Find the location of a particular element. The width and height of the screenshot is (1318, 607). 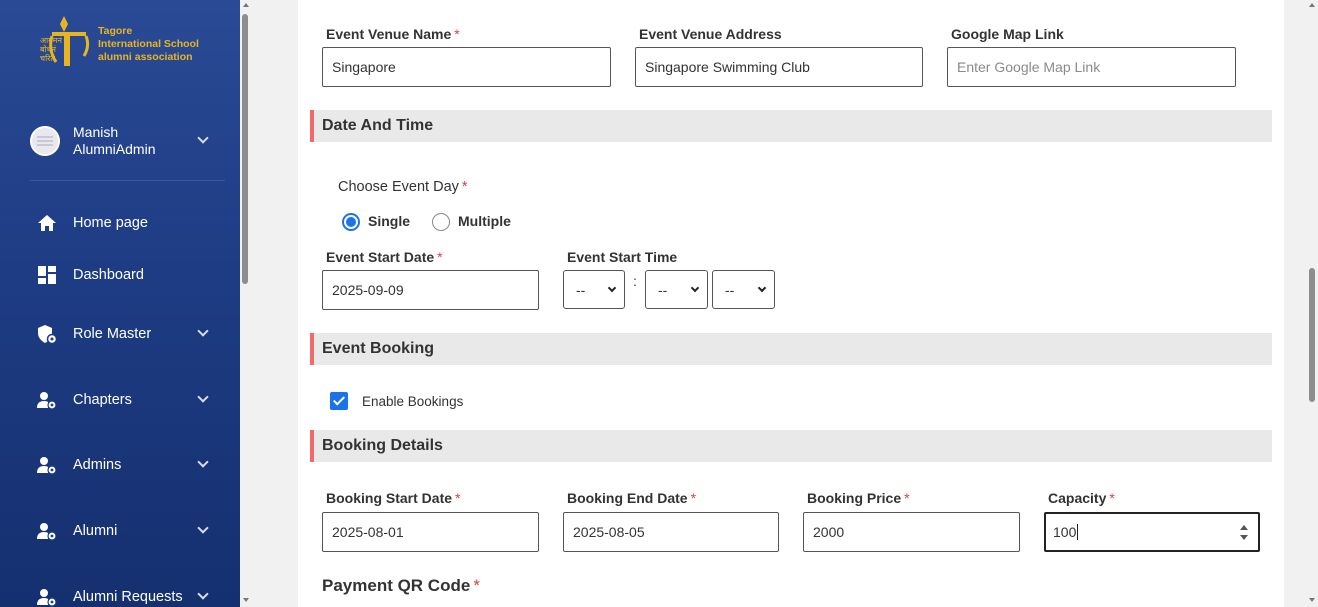

booking-price-label: Booking Price * is located at coordinates (858, 498).